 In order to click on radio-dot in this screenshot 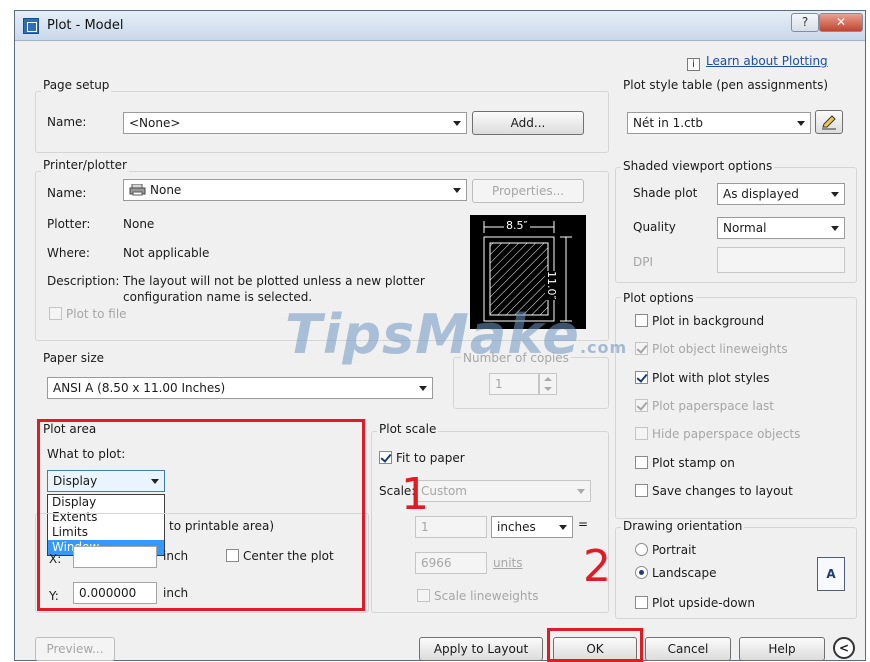, I will do `click(641, 549)`.